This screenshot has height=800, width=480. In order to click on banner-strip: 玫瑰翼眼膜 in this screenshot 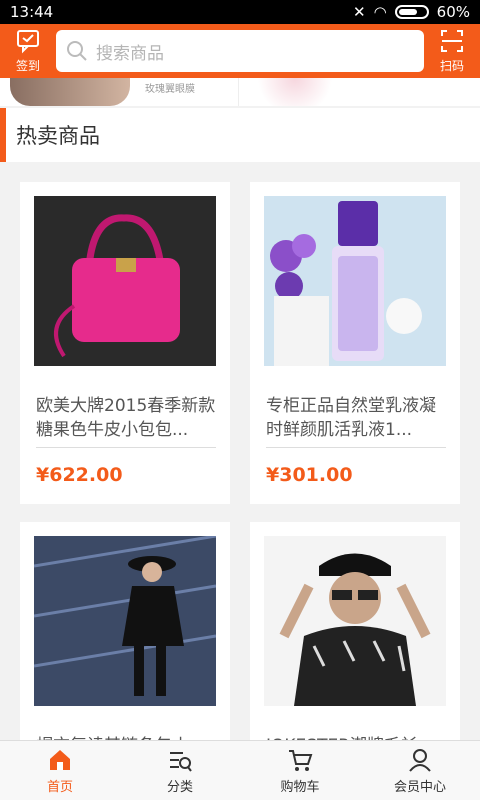, I will do `click(240, 92)`.